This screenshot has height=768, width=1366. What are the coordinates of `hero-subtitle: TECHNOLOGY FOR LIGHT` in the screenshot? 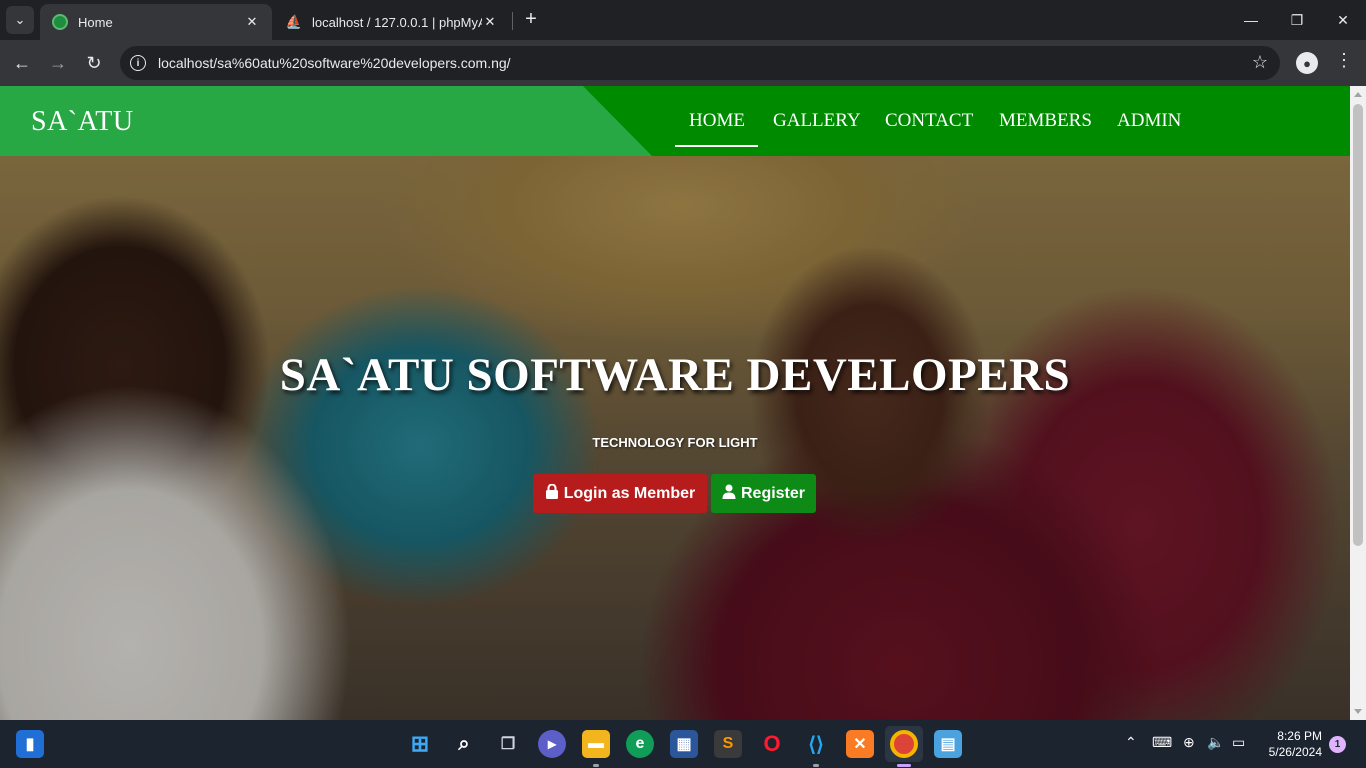 It's located at (675, 442).